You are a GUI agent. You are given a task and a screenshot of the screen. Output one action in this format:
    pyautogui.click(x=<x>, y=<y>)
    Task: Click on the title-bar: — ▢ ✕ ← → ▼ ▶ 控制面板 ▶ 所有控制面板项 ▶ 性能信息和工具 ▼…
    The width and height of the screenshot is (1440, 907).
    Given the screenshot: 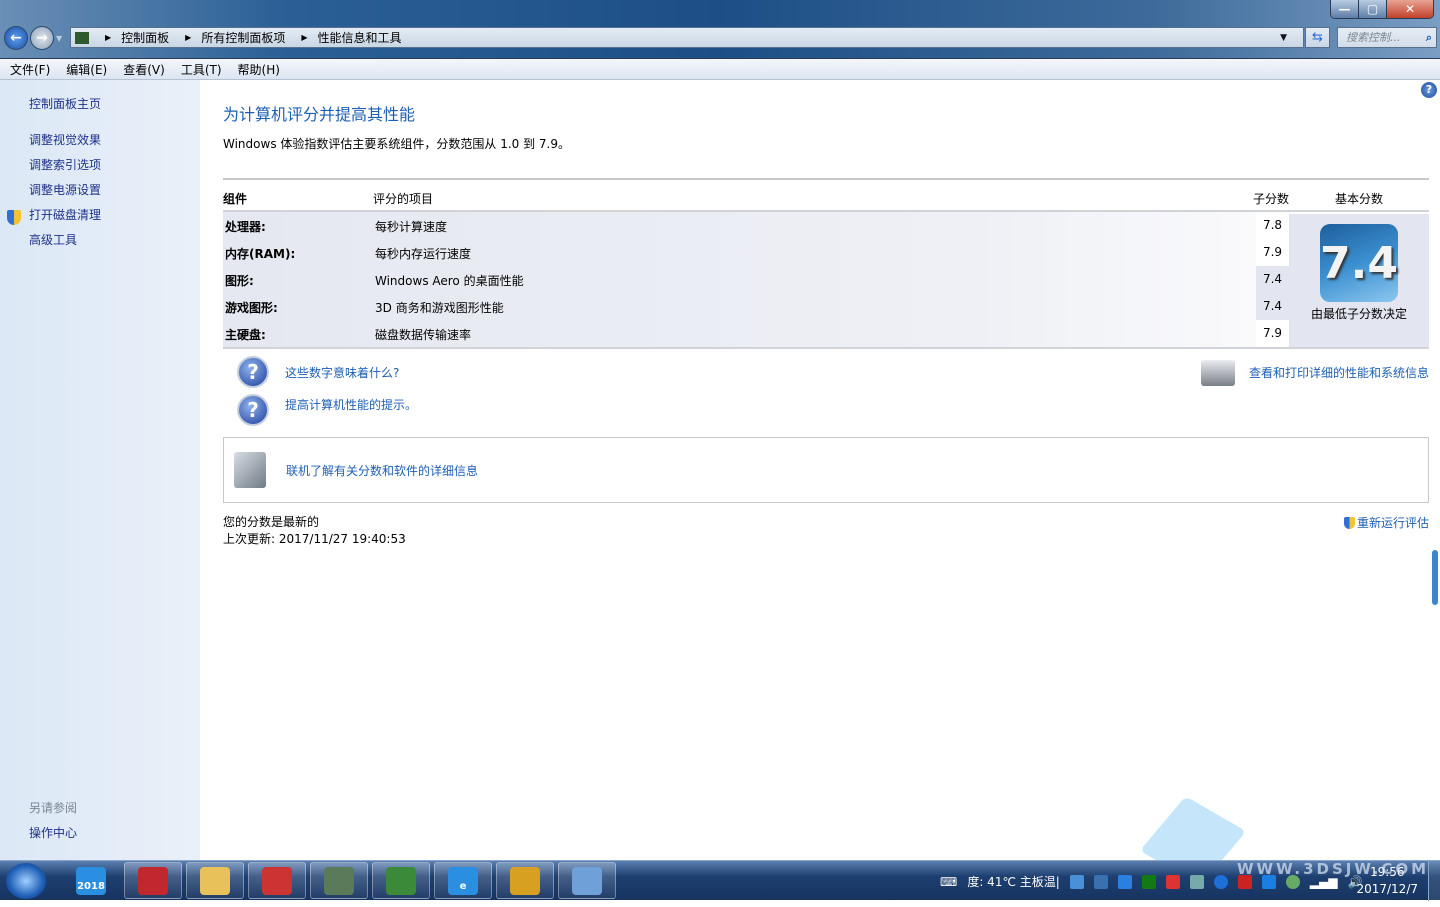 What is the action you would take?
    pyautogui.click(x=720, y=29)
    